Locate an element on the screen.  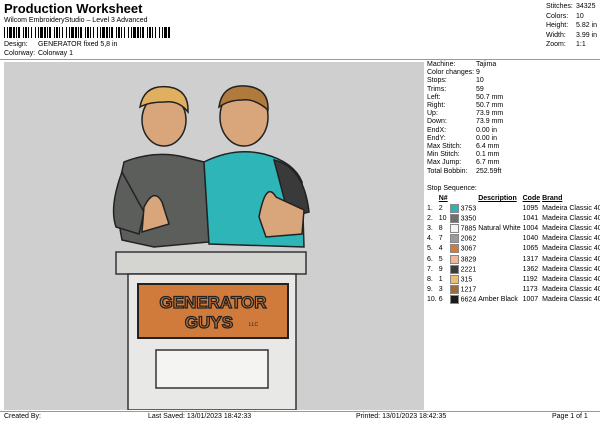
col-code: Code is located at coordinates (531, 198).